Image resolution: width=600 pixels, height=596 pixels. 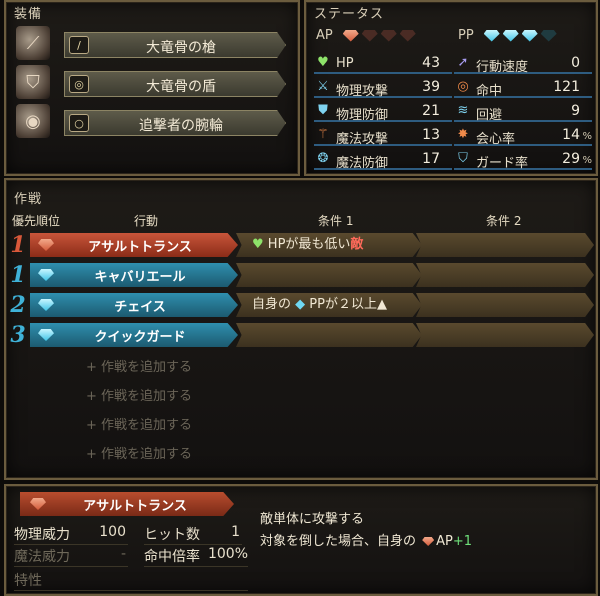 What do you see at coordinates (258, 244) in the screenshot?
I see `heart-icon: ♥` at bounding box center [258, 244].